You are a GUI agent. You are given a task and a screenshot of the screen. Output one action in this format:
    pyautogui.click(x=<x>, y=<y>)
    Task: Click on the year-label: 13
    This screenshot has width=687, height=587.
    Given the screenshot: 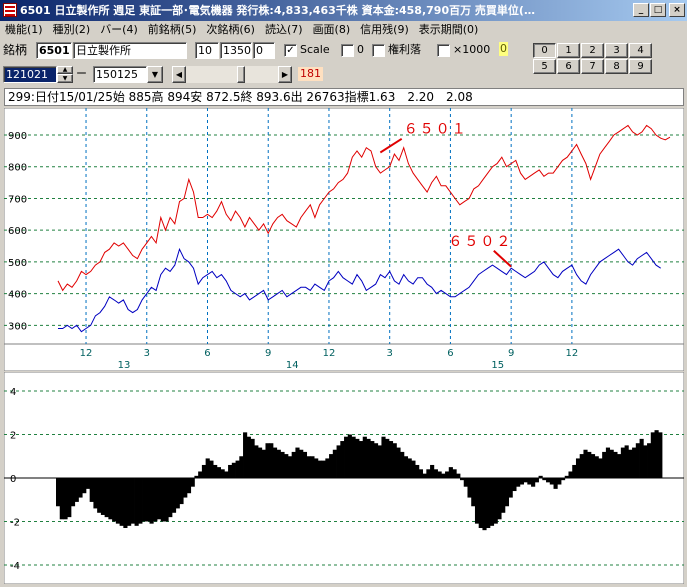 What is the action you would take?
    pyautogui.click(x=124, y=365)
    